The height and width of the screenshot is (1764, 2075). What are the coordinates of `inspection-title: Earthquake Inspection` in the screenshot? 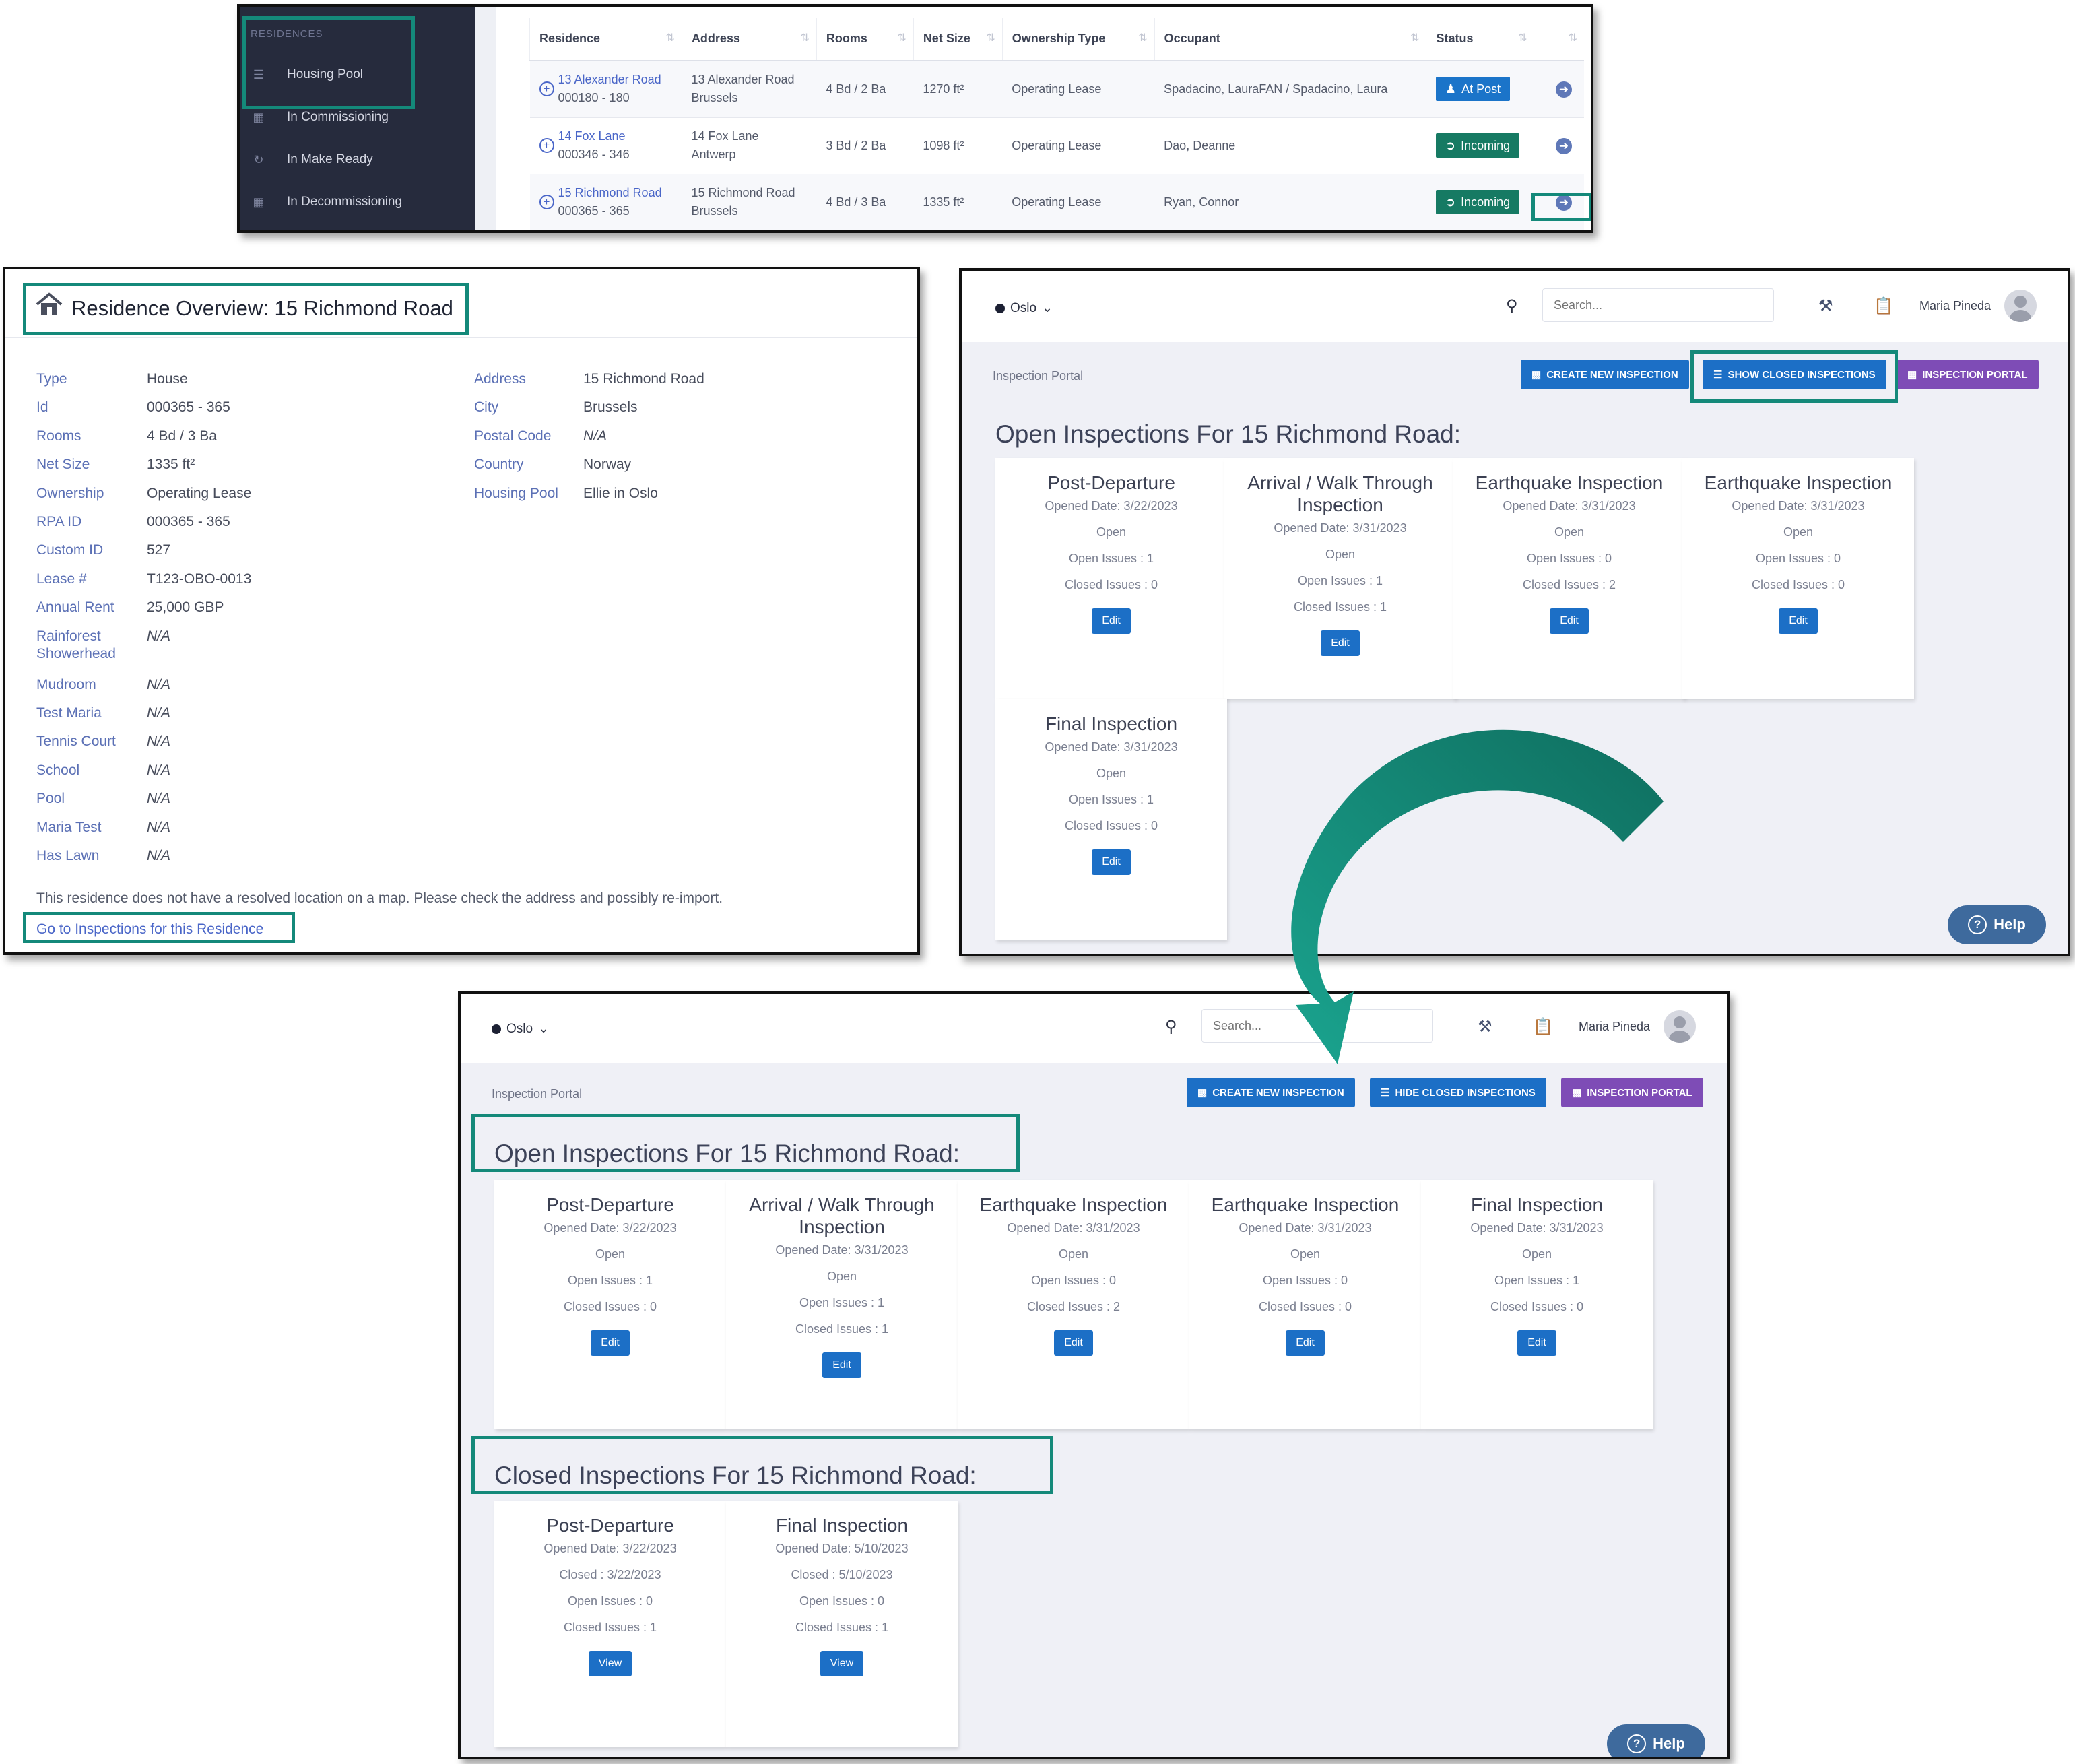 It's located at (1569, 483).